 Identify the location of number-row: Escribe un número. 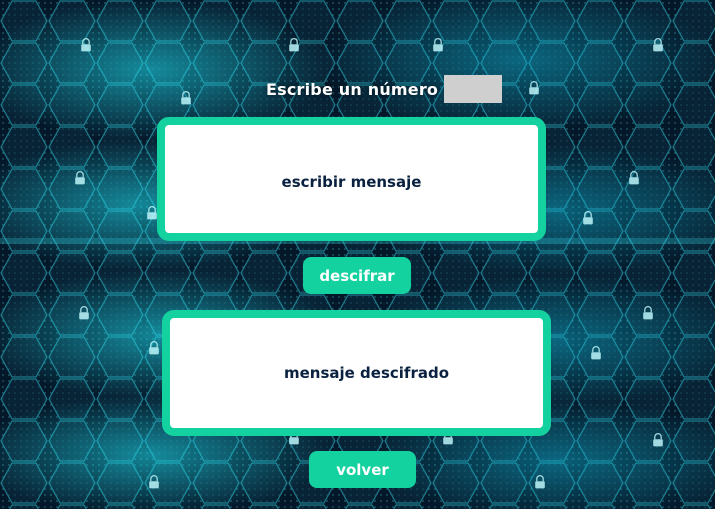
(384, 89).